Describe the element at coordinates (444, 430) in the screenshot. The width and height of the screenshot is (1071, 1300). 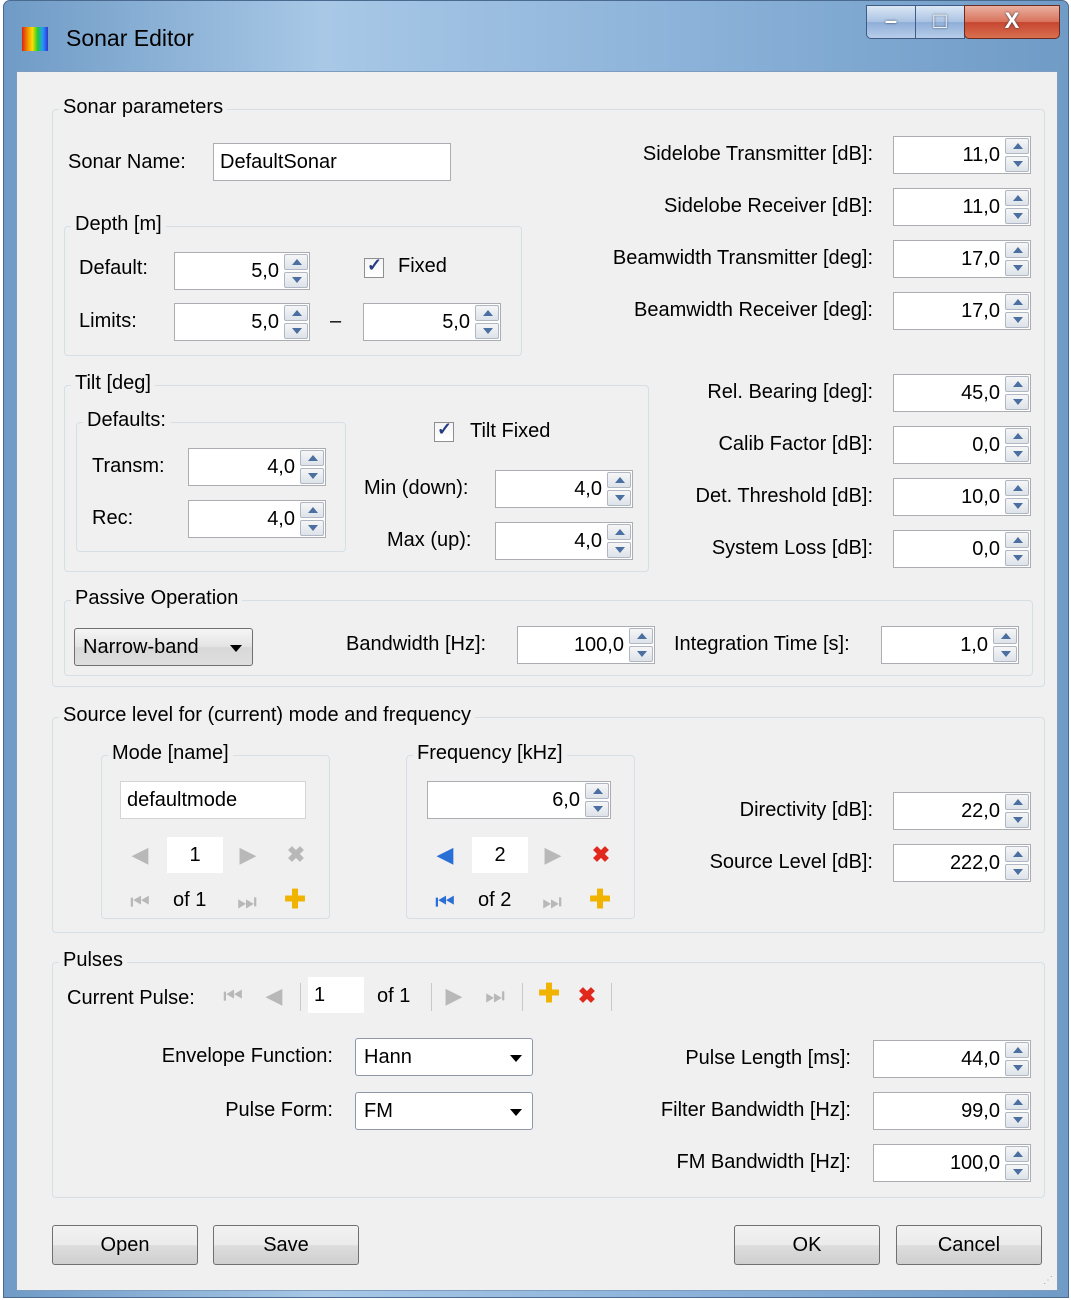
I see `tilt-fixed-checkbox` at that location.